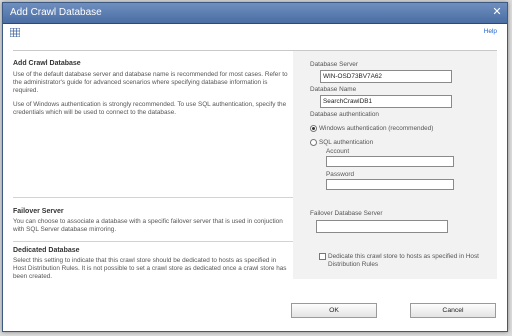  Describe the element at coordinates (322, 256) in the screenshot. I see `dedicate-checkbox` at that location.